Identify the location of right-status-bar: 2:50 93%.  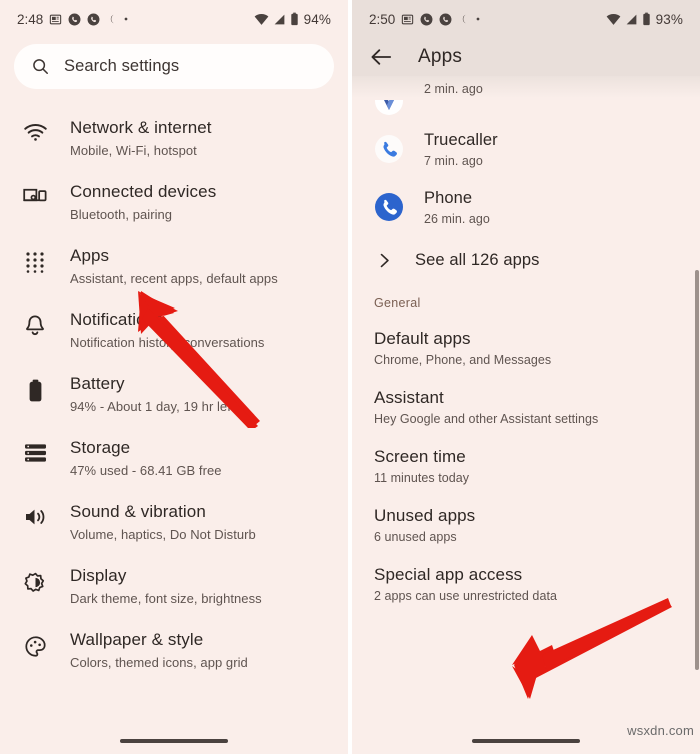
(526, 19).